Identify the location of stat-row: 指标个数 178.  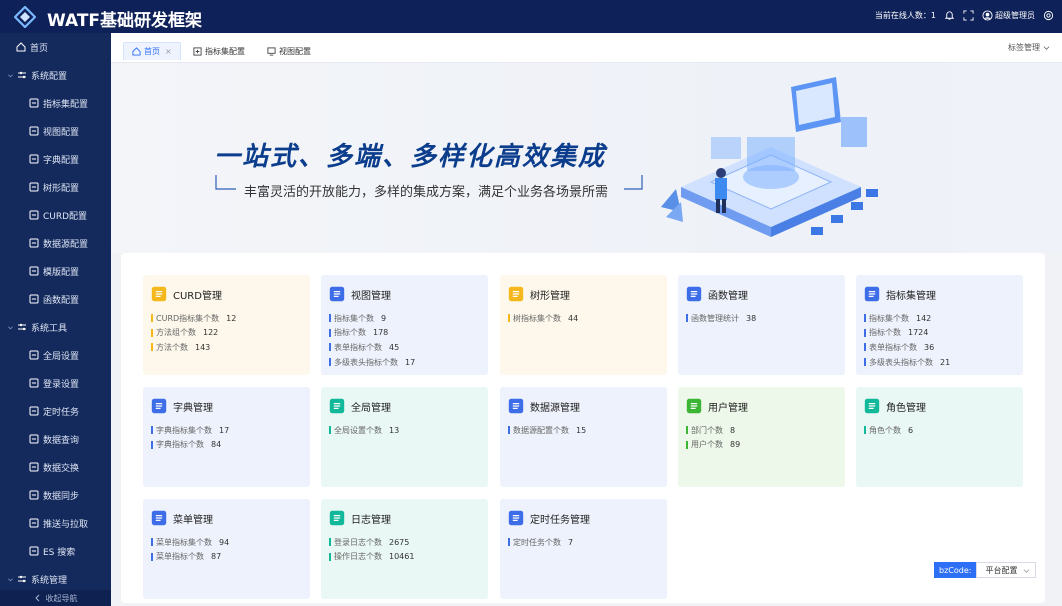
(372, 333).